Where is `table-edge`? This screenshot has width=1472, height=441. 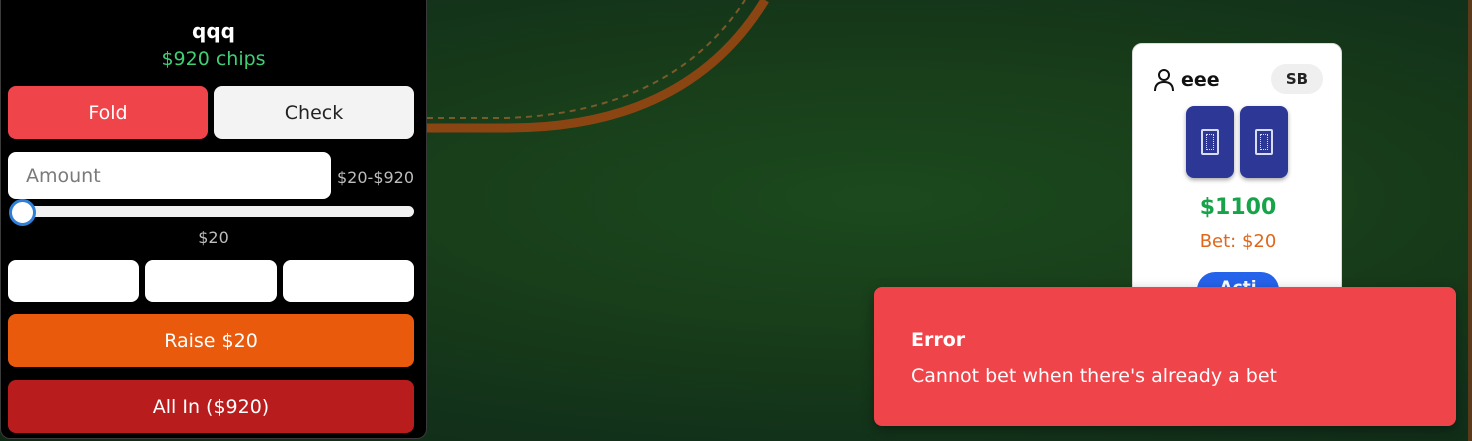 table-edge is located at coordinates (1470, 220).